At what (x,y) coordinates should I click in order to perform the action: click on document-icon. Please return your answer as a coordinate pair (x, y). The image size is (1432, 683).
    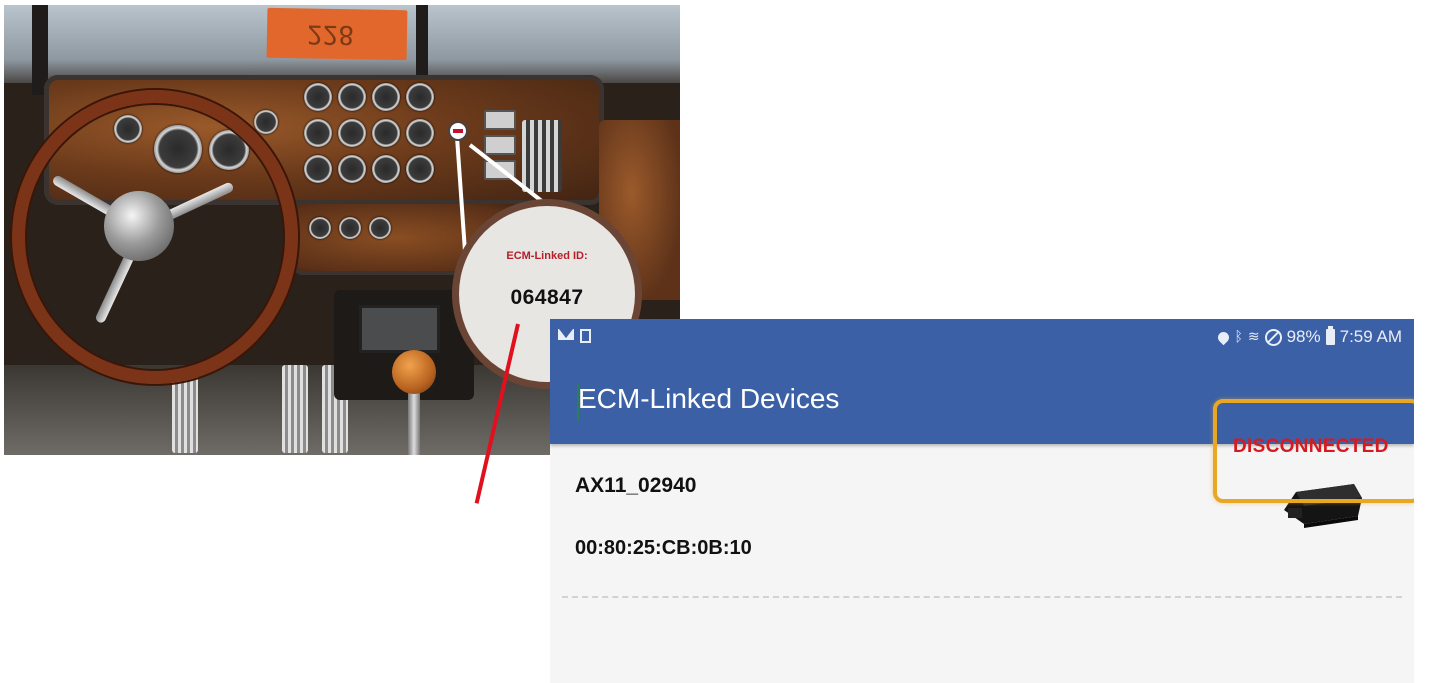
    Looking at the image, I should click on (585, 336).